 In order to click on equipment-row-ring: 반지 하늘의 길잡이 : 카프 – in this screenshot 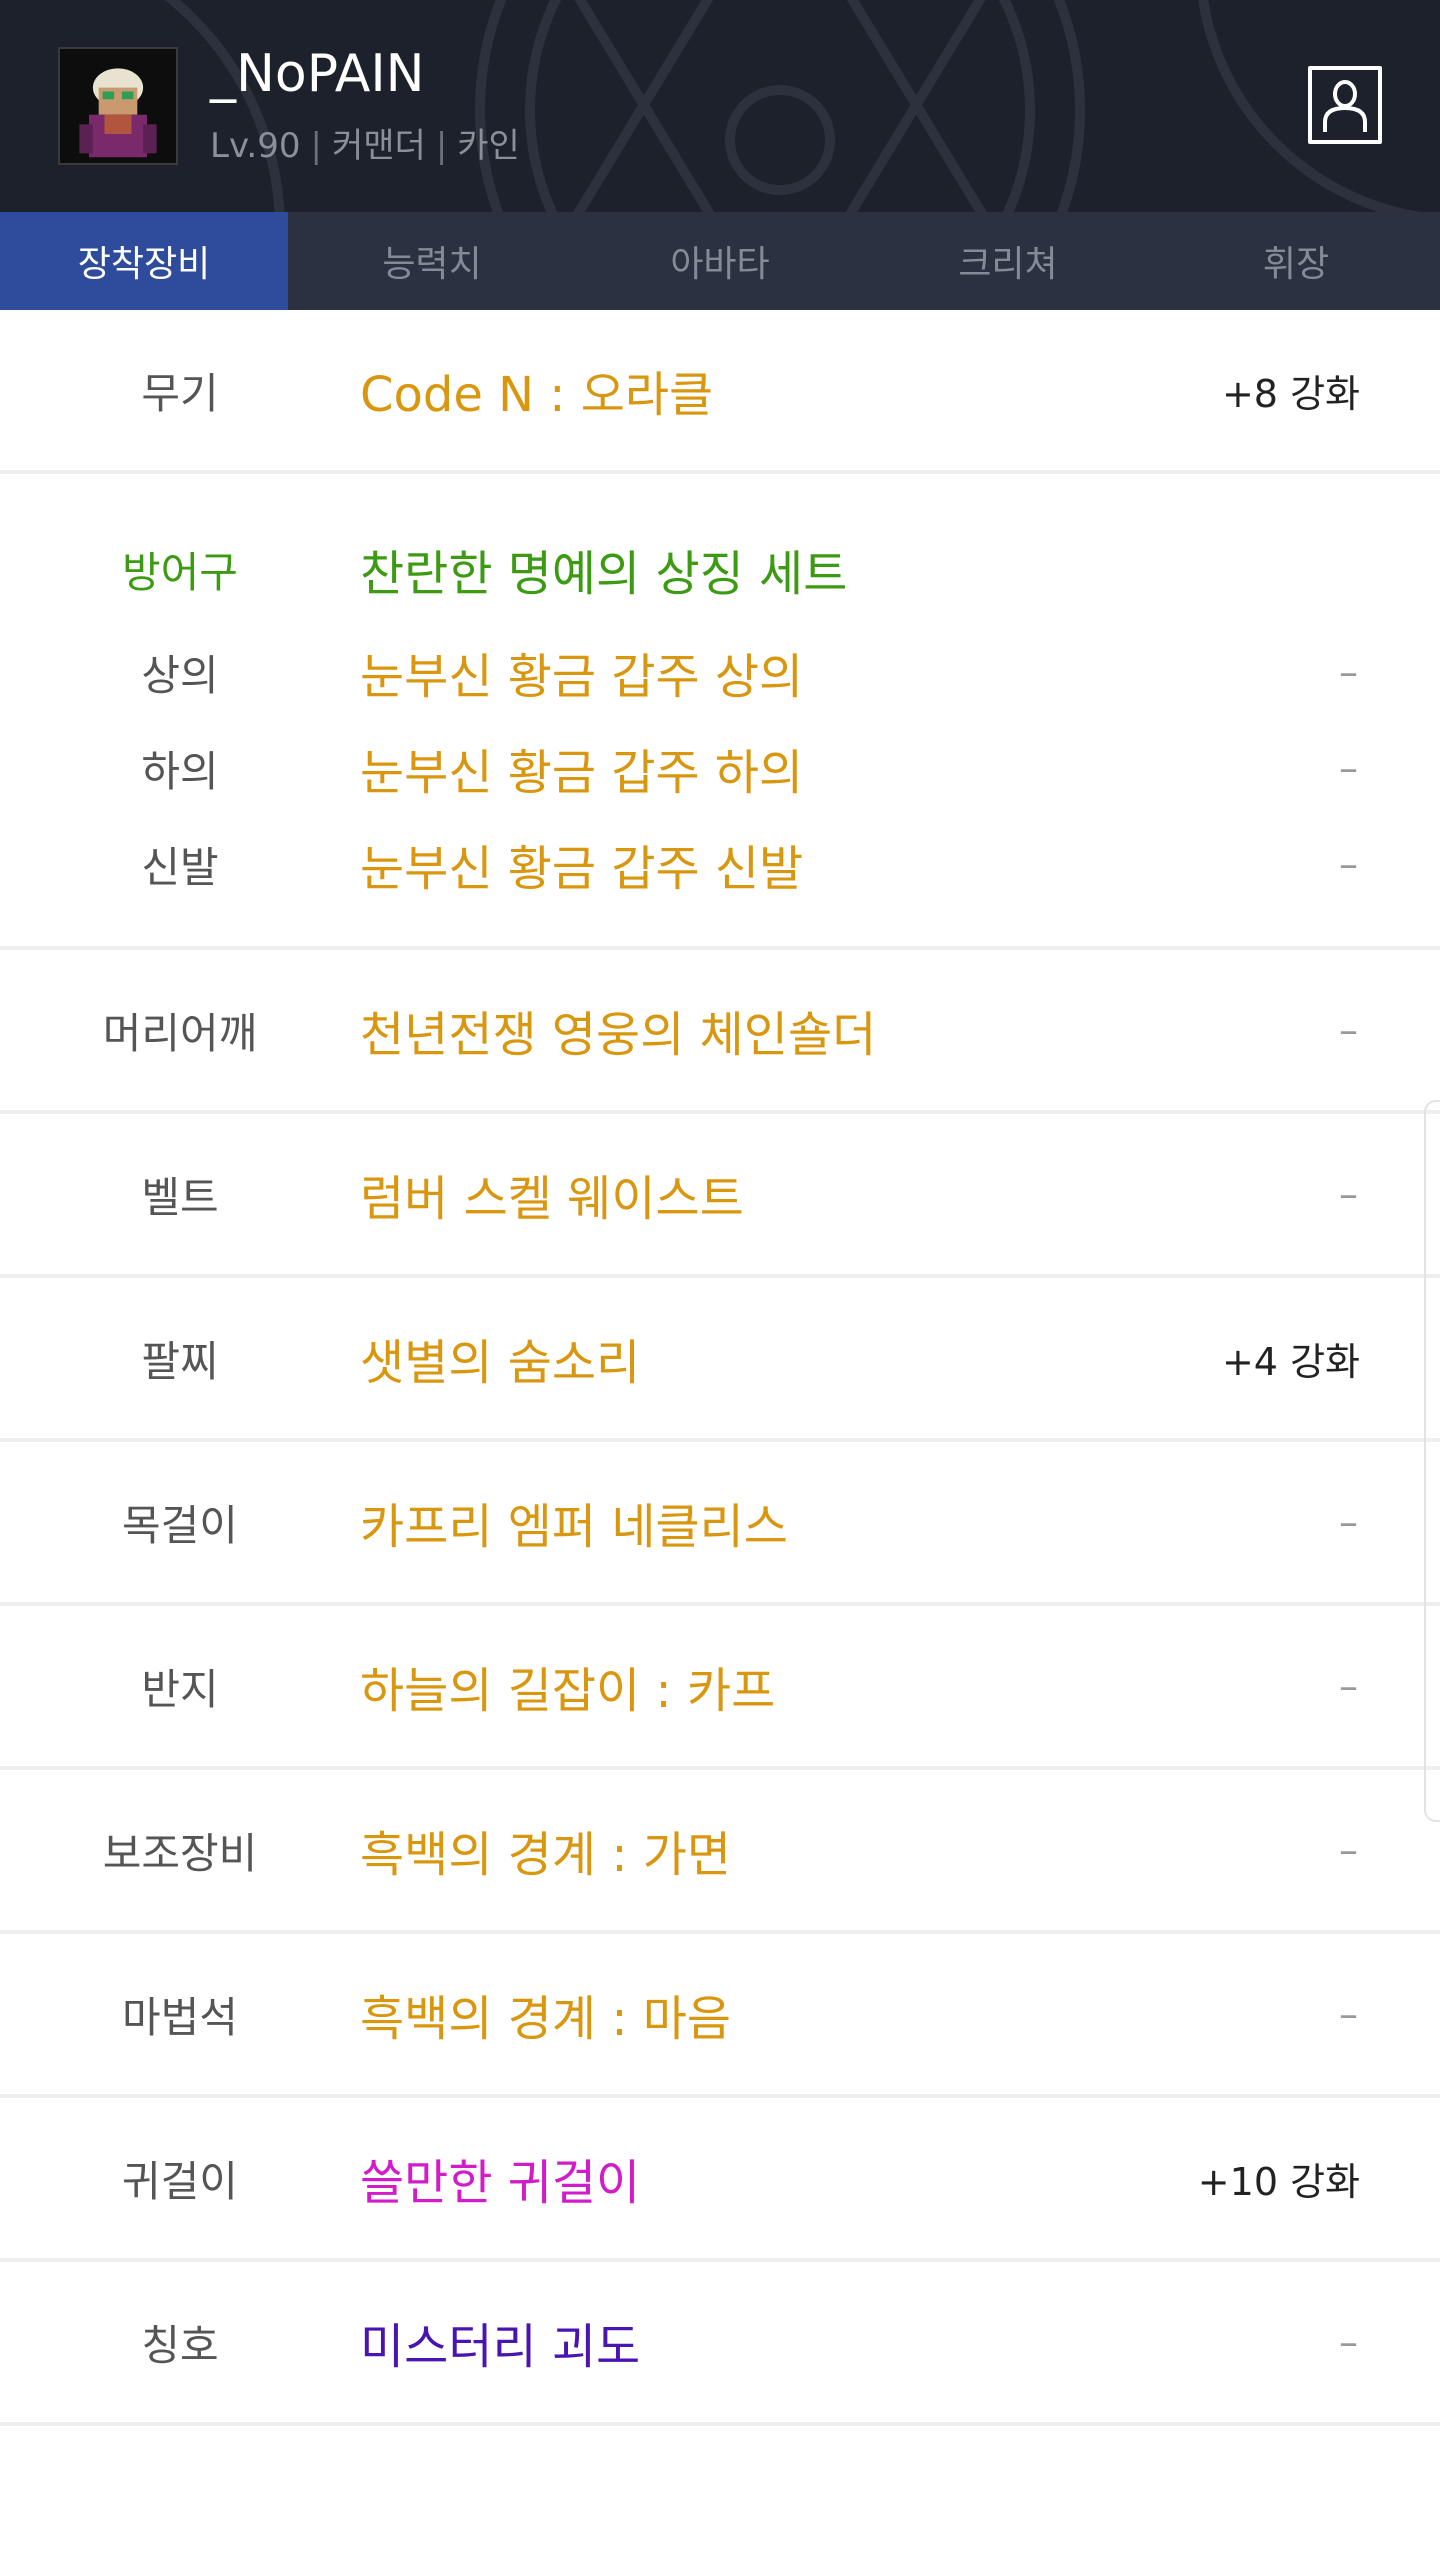, I will do `click(720, 1688)`.